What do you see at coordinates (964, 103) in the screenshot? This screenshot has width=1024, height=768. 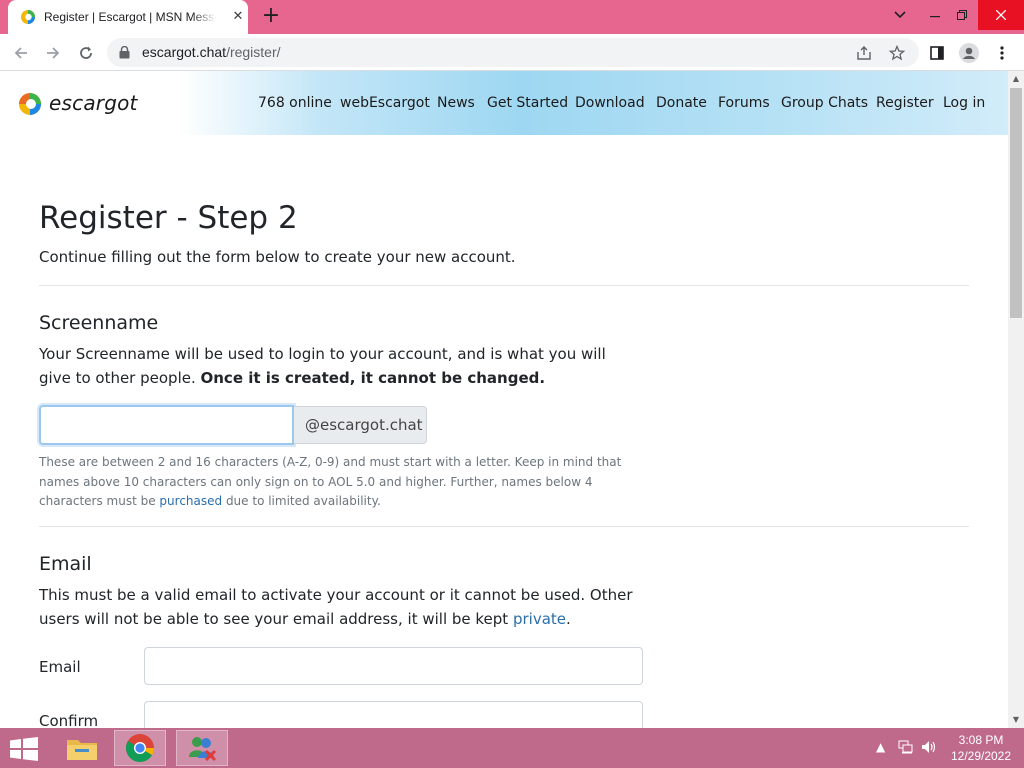 I see `nav-log-in: Log in` at bounding box center [964, 103].